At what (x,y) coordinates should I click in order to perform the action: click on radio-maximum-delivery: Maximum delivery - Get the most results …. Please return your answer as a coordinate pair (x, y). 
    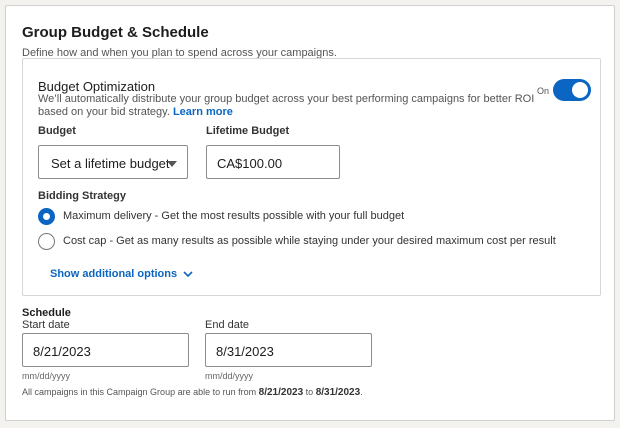
    Looking at the image, I should click on (221, 216).